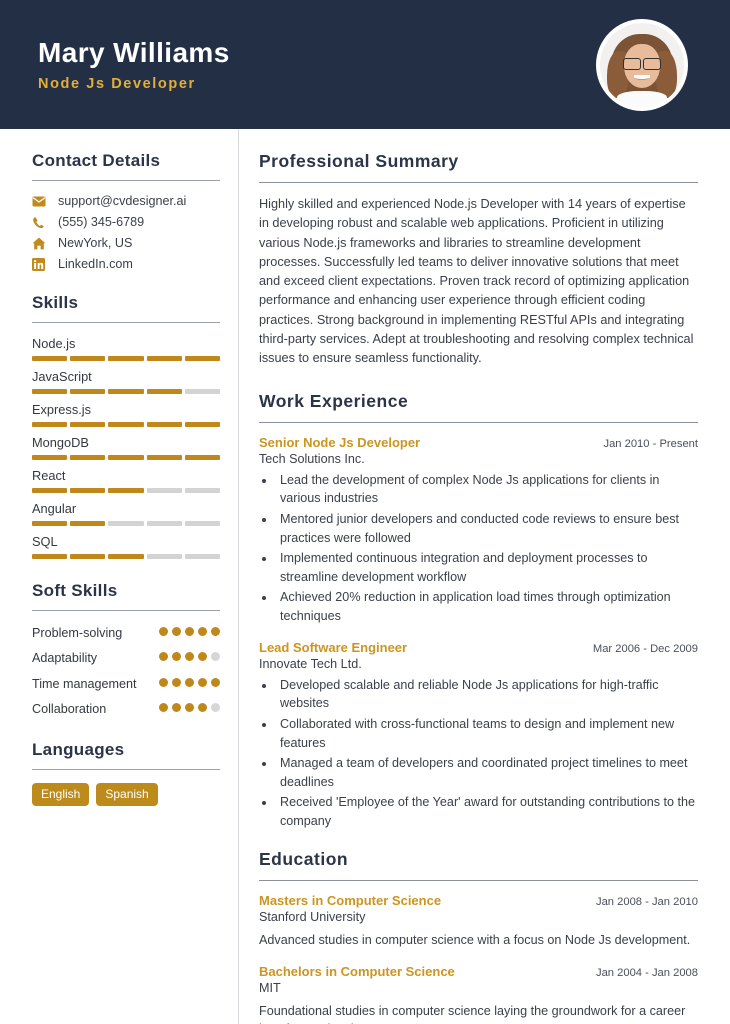 The height and width of the screenshot is (1024, 730). Describe the element at coordinates (650, 443) in the screenshot. I see `experience-date-range: Jan 2010 - Present` at that location.